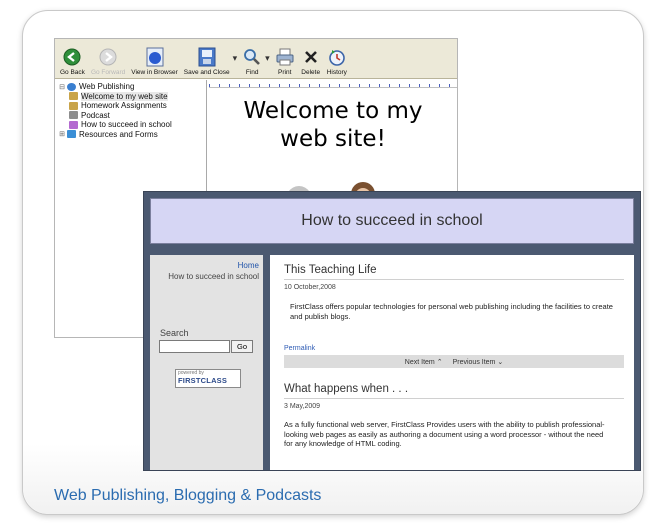  Describe the element at coordinates (174, 333) in the screenshot. I see `search-label: Search` at that location.